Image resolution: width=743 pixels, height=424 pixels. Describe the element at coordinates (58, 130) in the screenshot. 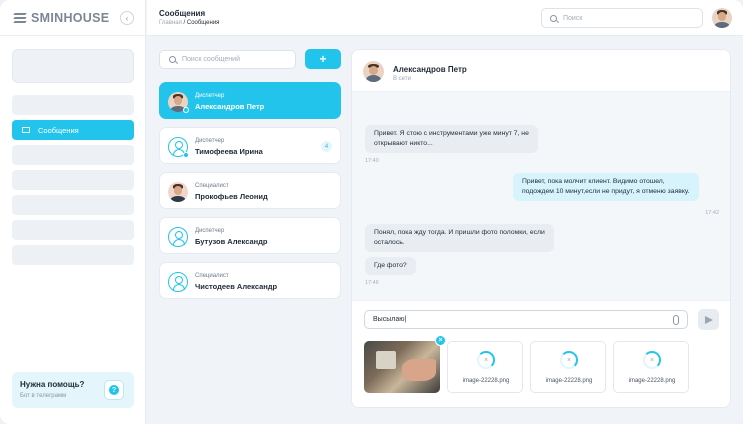

I see `sidebar-item-label: Сообщения` at that location.